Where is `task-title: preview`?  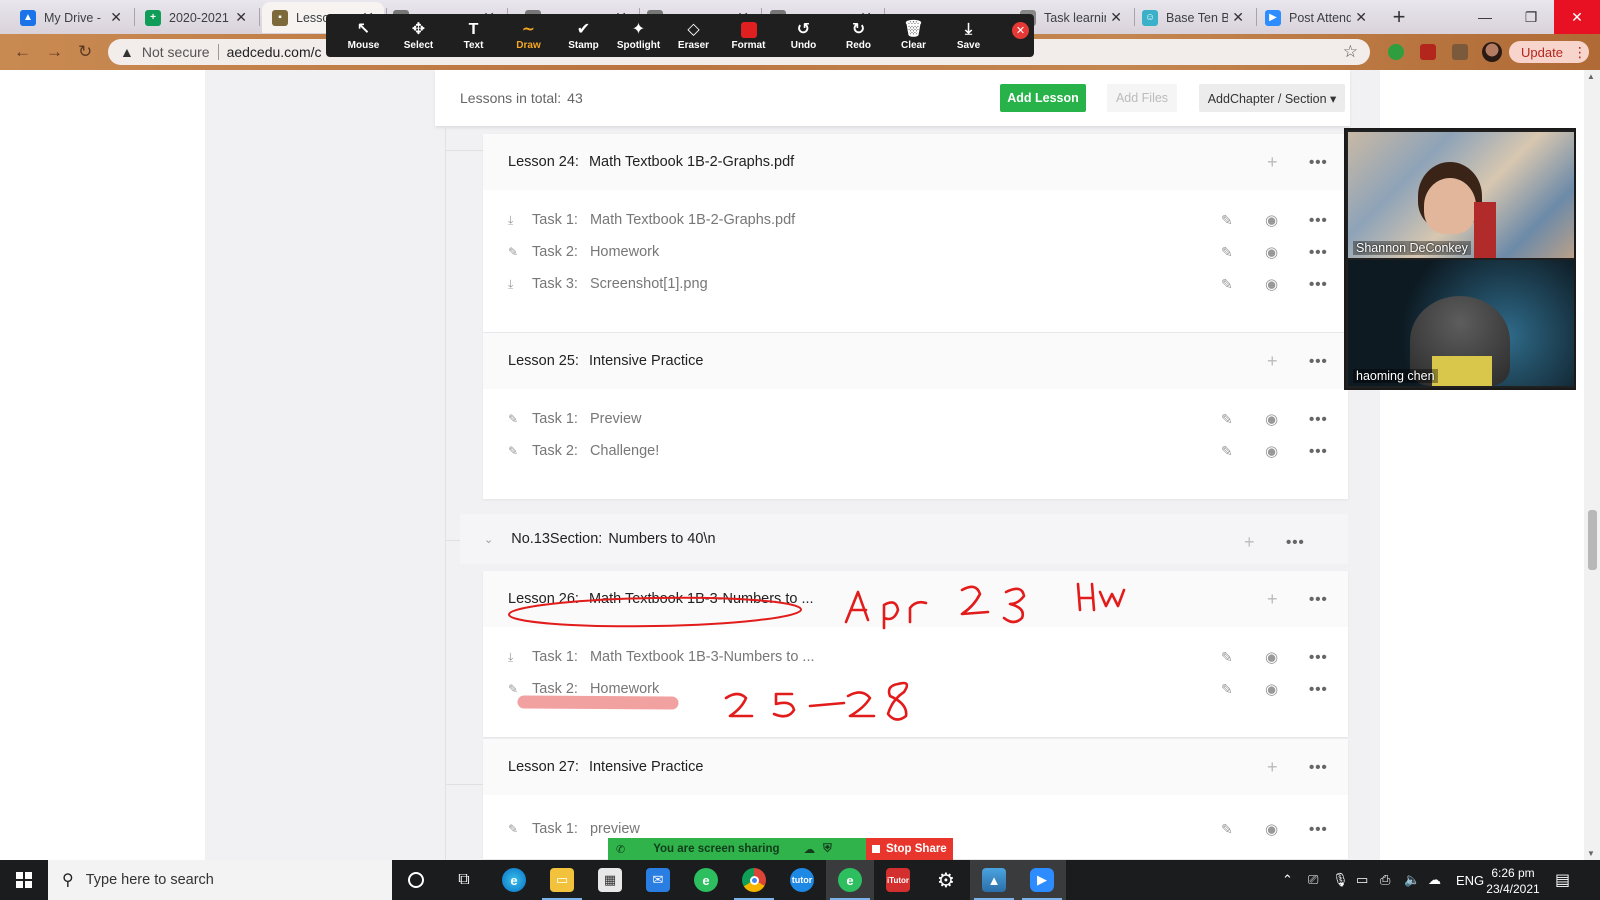 task-title: preview is located at coordinates (615, 829).